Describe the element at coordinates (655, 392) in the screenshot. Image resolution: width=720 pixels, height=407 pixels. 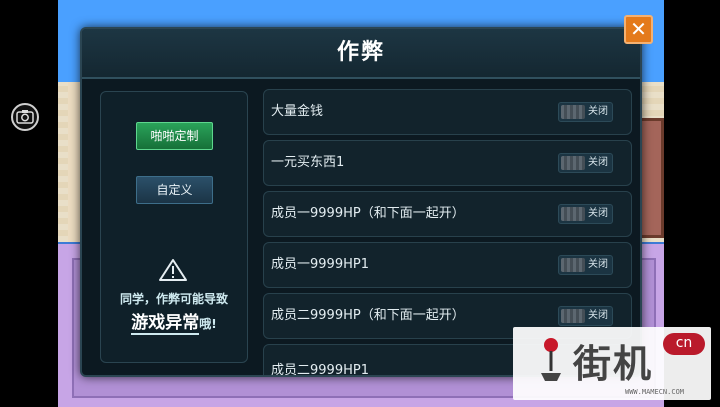
I see `watermark-url: WWW.MAMECN.COM` at that location.